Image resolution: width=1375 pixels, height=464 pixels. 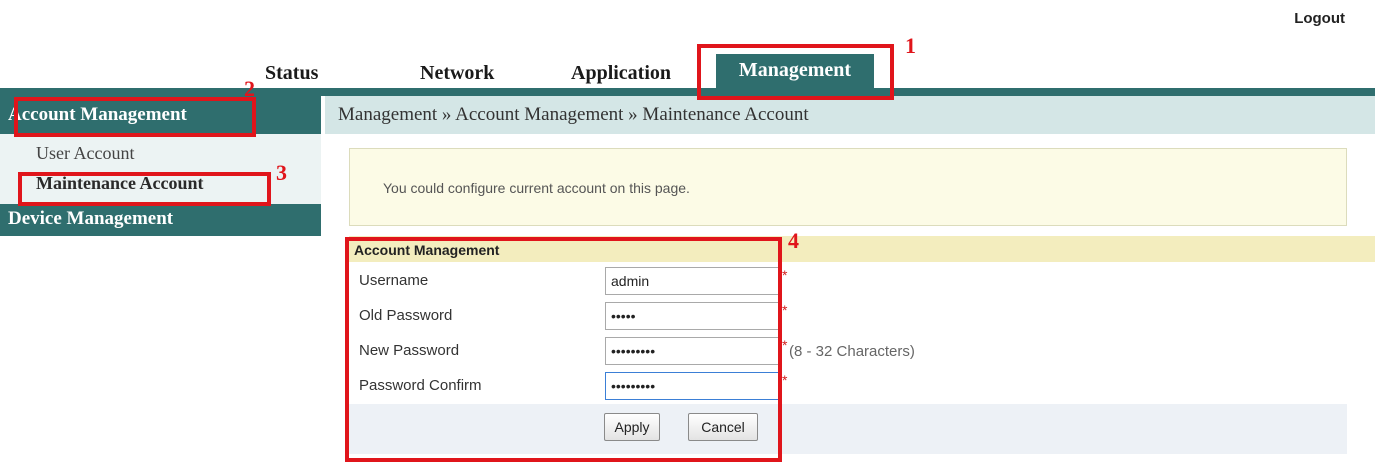 What do you see at coordinates (687, 71) in the screenshot?
I see `main-tabs: Status Network Application Management` at bounding box center [687, 71].